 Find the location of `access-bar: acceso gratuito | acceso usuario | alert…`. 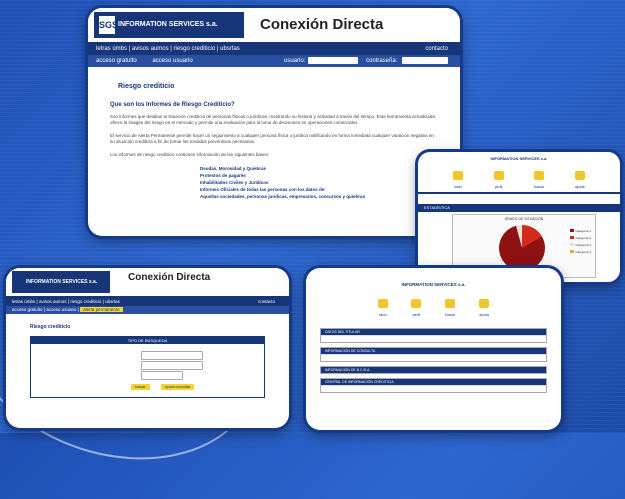

access-bar: acceso gratuito | acceso usuario | alert… is located at coordinates (147, 310).